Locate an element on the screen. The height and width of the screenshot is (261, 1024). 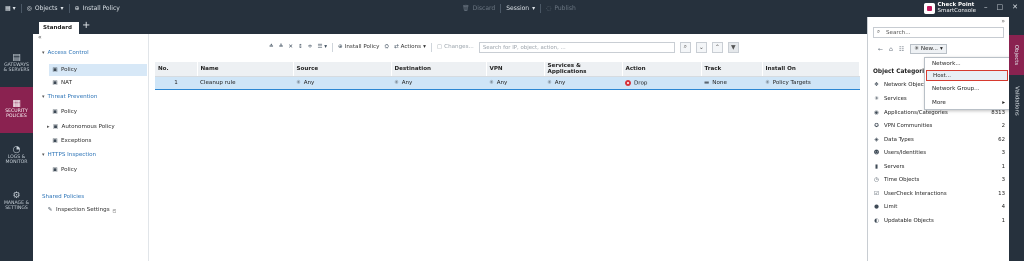
category-name: Servers is located at coordinates (894, 167).